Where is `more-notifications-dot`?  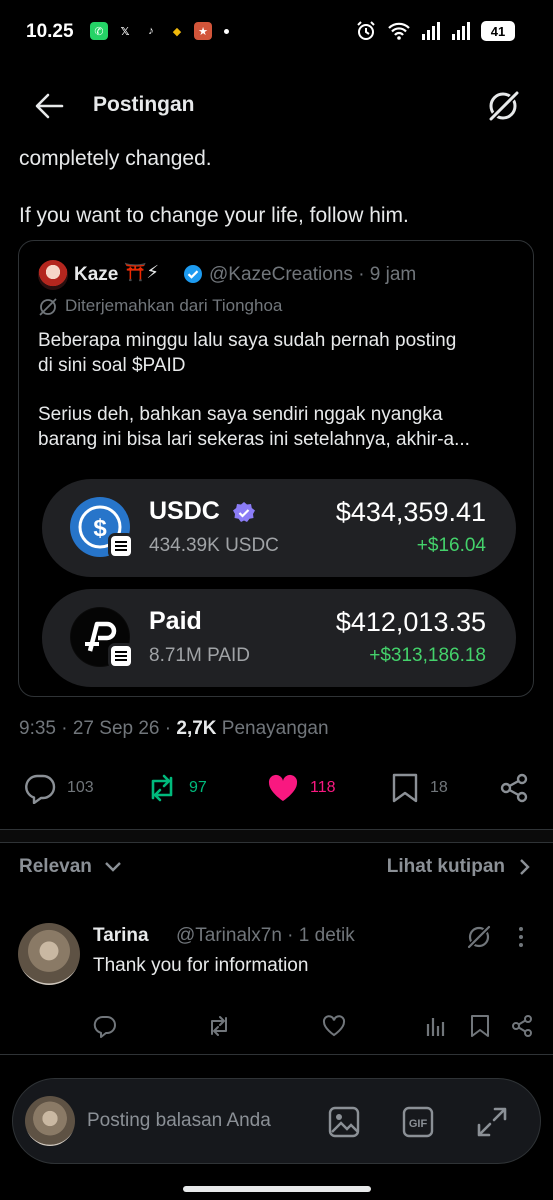
more-notifications-dot is located at coordinates (226, 31).